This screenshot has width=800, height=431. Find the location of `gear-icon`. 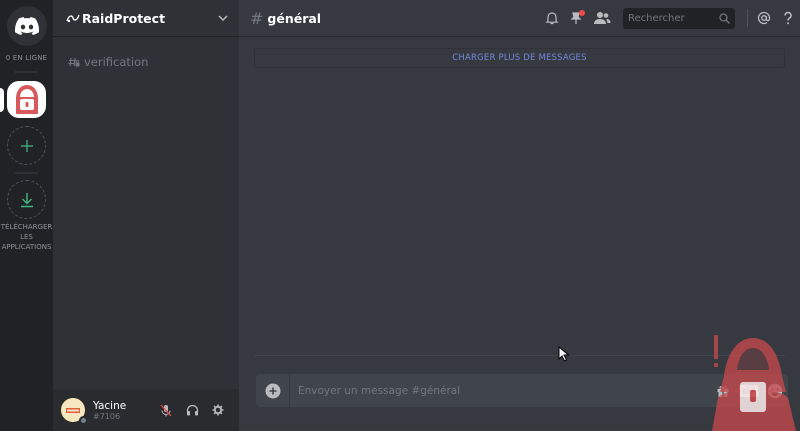

gear-icon is located at coordinates (218, 410).